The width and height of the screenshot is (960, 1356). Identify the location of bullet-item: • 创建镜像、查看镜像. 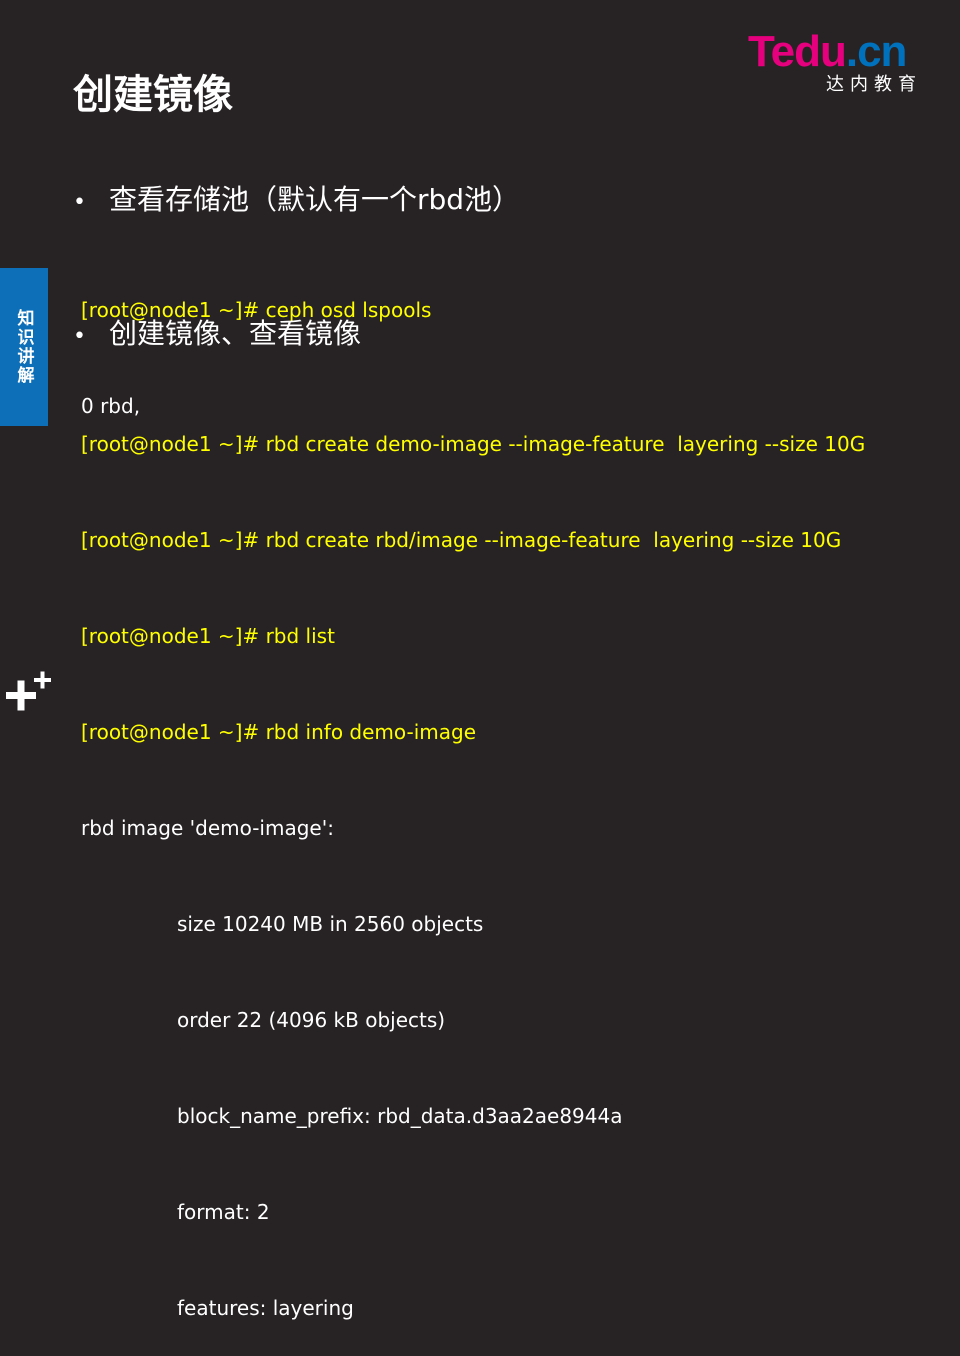
(217, 335).